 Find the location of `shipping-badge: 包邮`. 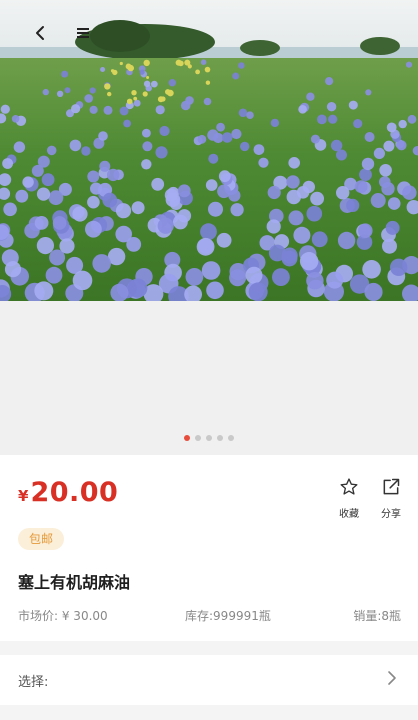

shipping-badge: 包邮 is located at coordinates (41, 539).